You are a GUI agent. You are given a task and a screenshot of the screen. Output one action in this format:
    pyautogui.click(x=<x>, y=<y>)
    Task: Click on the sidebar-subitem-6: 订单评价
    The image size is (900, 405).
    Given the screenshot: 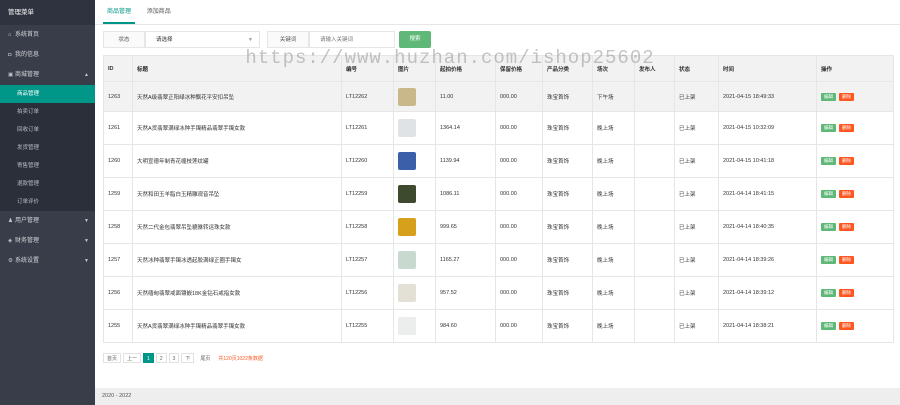 What is the action you would take?
    pyautogui.click(x=47, y=202)
    